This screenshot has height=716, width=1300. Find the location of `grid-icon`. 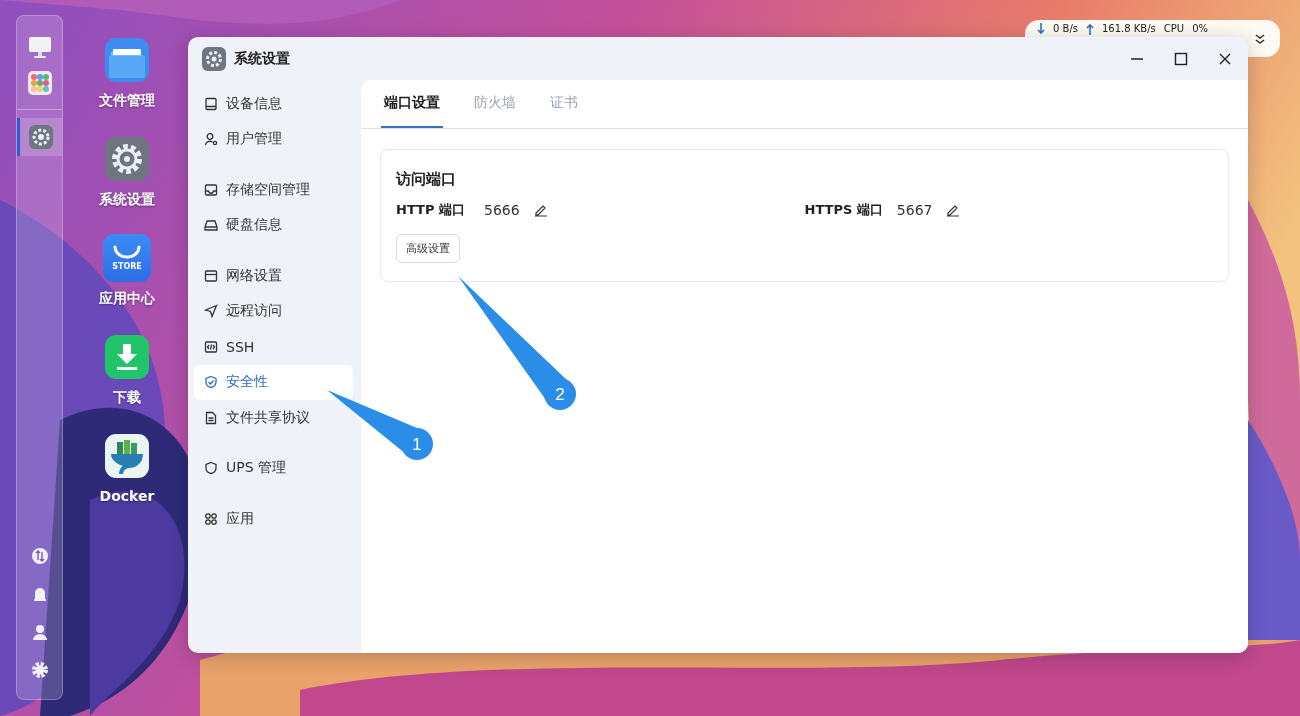

grid-icon is located at coordinates (211, 518).